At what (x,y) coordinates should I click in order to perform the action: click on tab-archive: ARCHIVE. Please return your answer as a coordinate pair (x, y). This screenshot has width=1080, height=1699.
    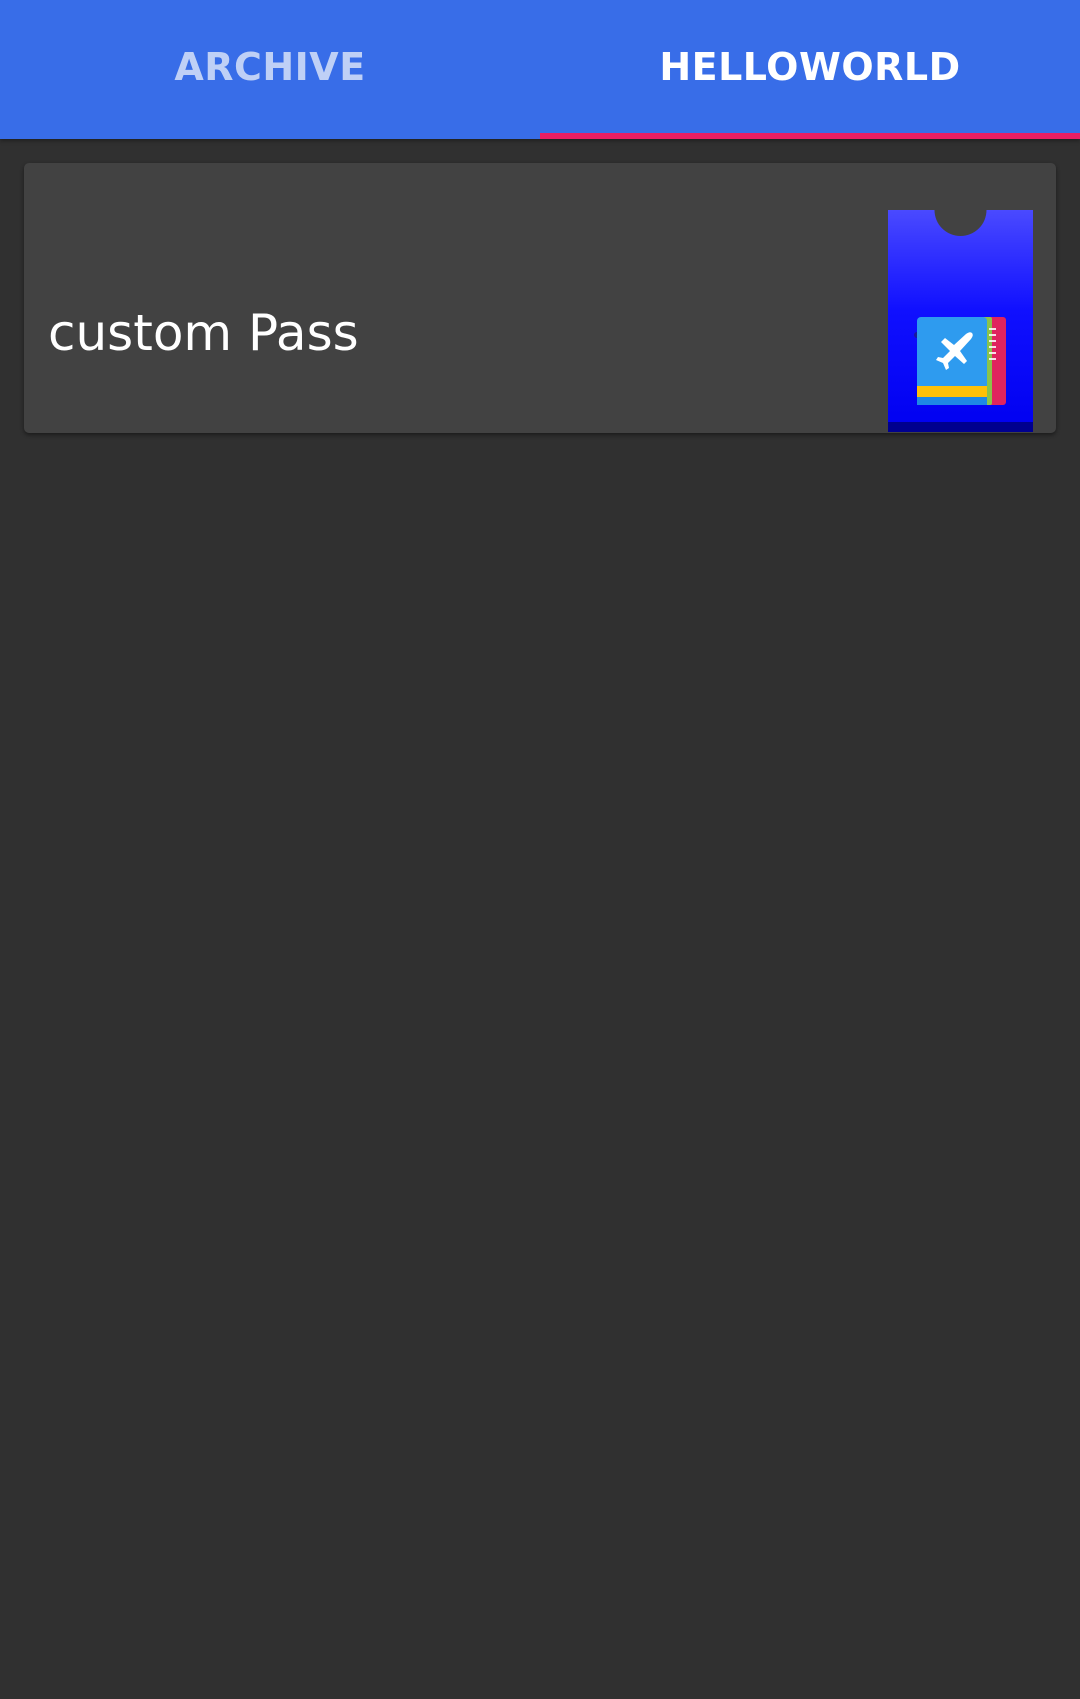
    Looking at the image, I should click on (270, 69).